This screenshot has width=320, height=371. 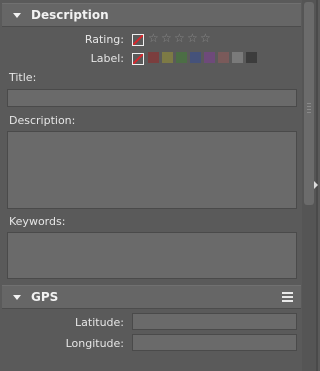 I want to click on gps-section-header: GPS, so click(x=151, y=297).